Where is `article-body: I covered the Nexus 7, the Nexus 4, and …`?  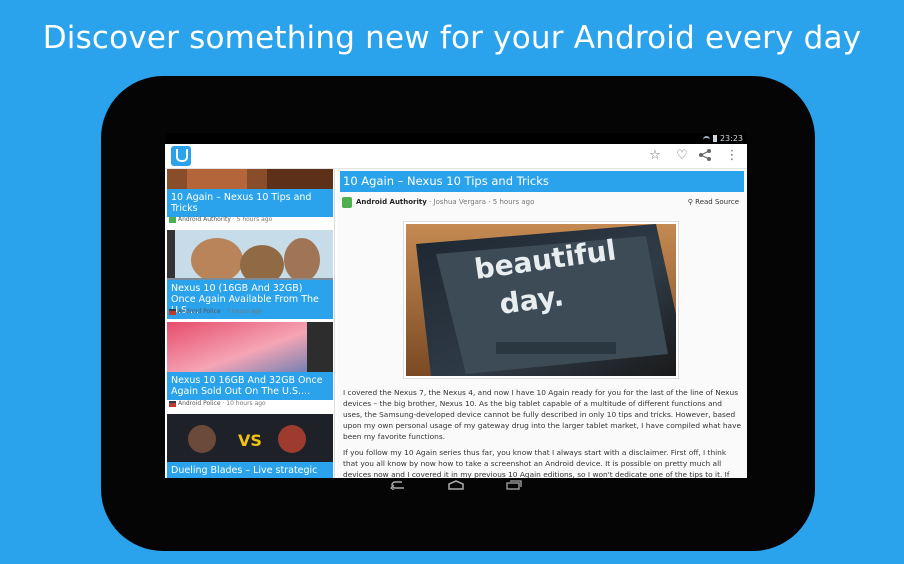
article-body: I covered the Nexus 7, the Nexus 4, and … is located at coordinates (542, 432).